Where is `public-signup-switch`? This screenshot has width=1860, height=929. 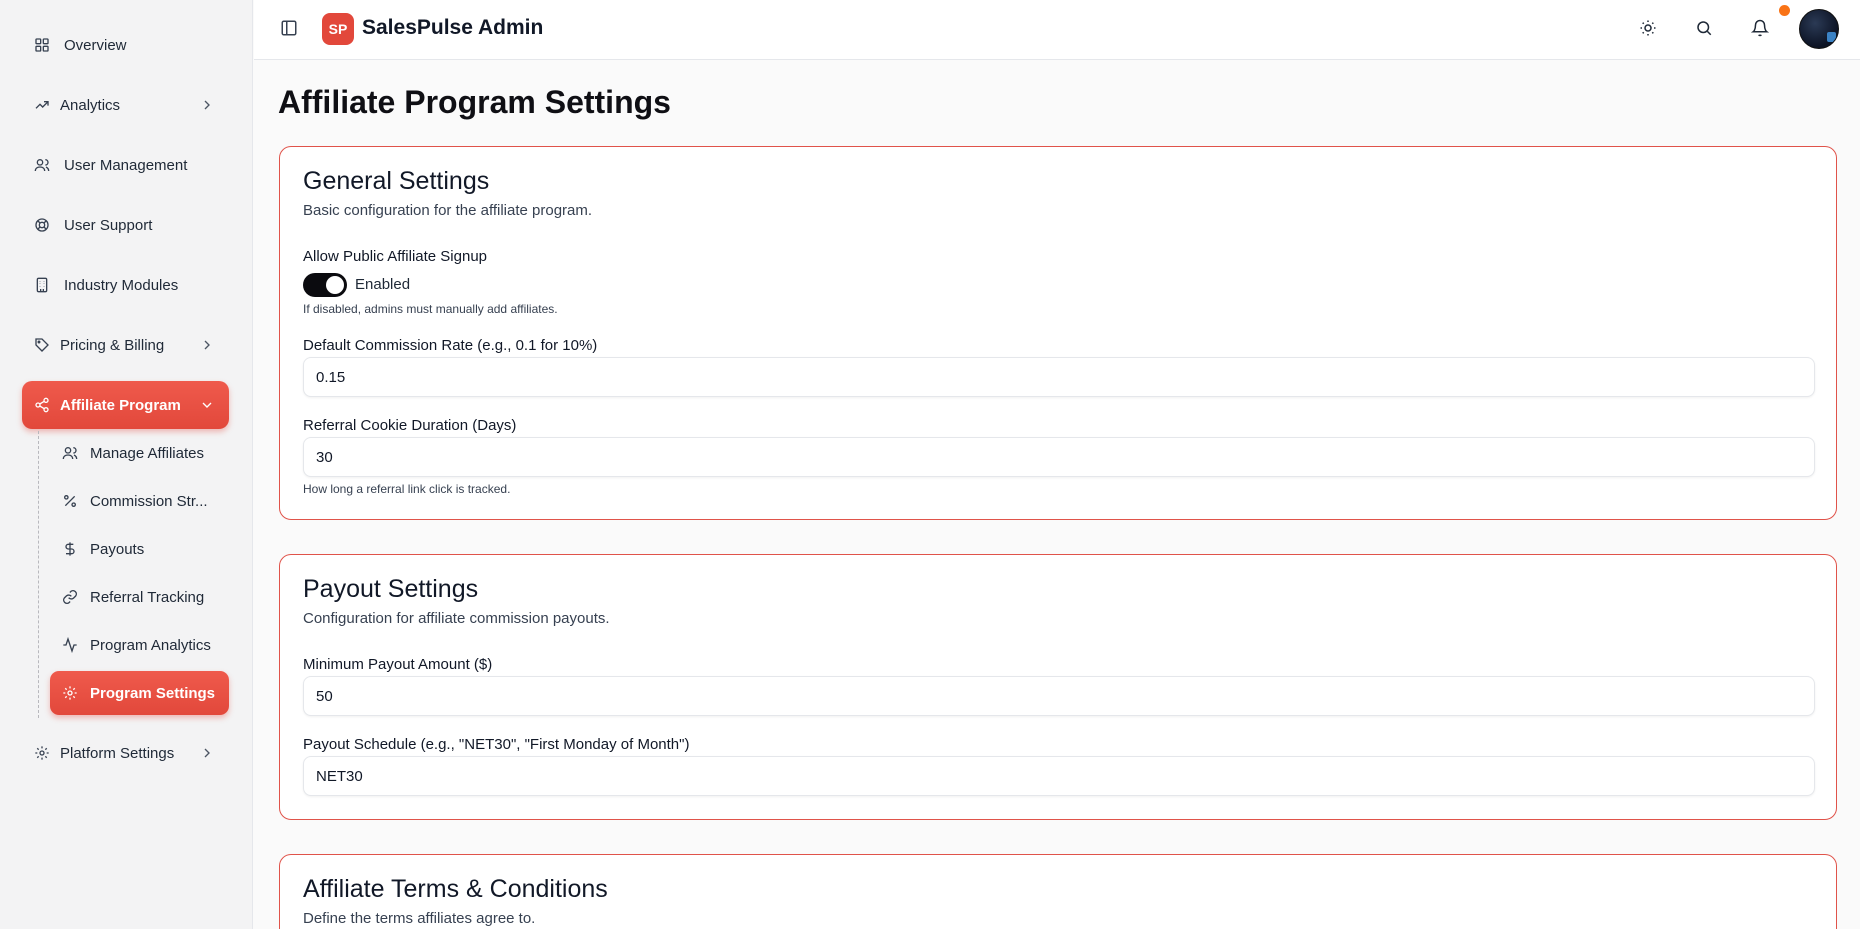
public-signup-switch is located at coordinates (325, 285).